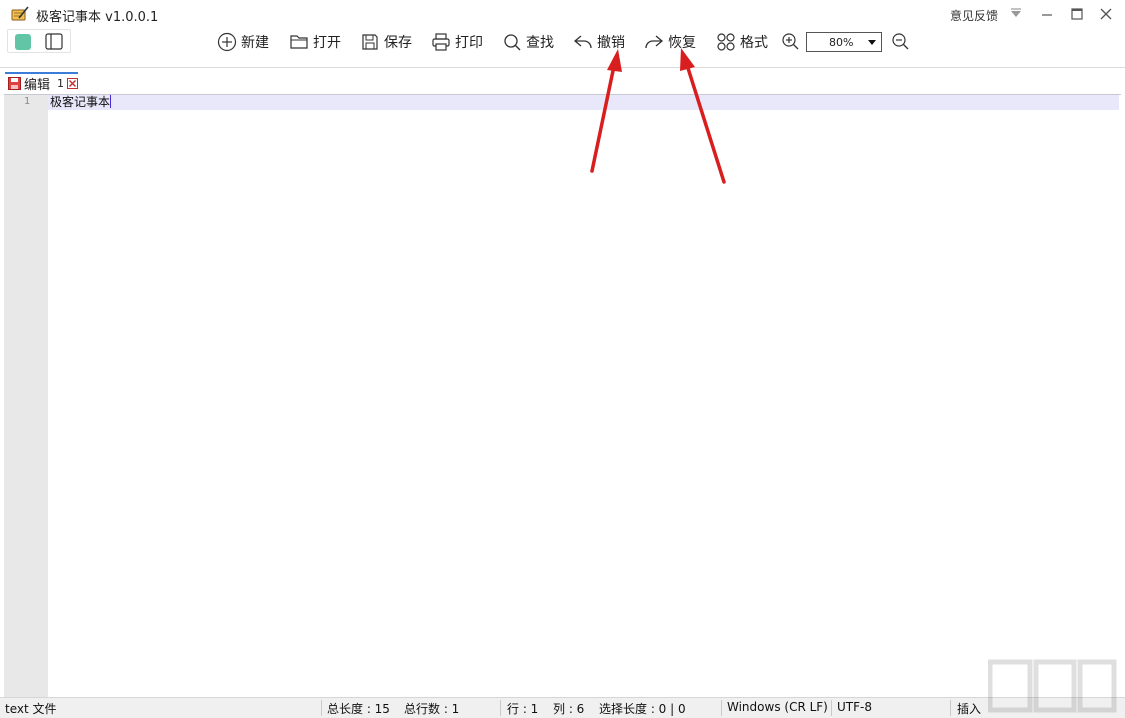  Describe the element at coordinates (569, 709) in the screenshot. I see `status-col: 列 : 6` at that location.